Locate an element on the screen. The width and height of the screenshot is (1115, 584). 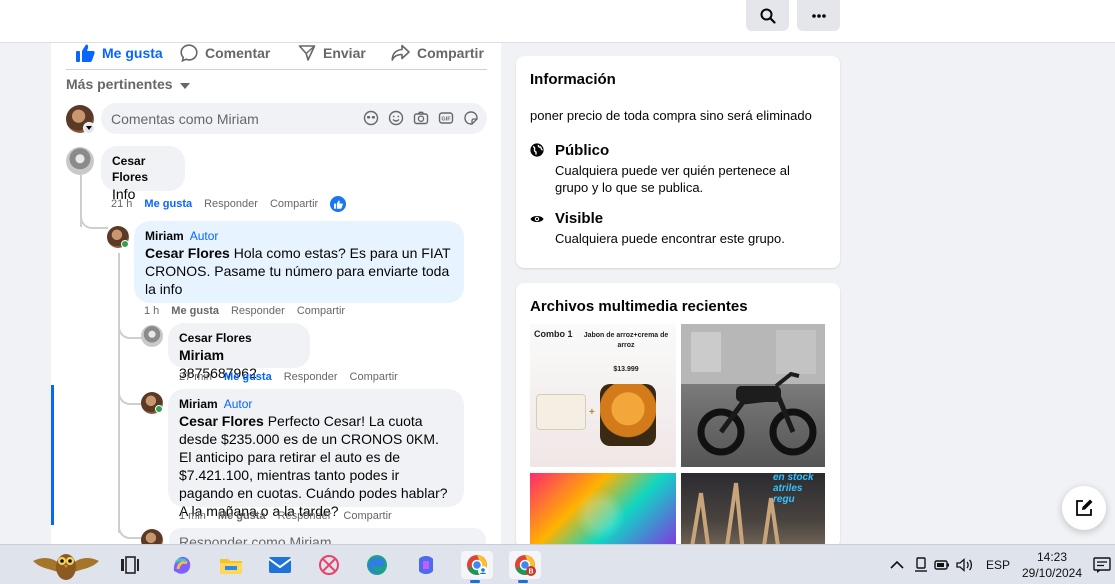
new-message-button is located at coordinates (1084, 508).